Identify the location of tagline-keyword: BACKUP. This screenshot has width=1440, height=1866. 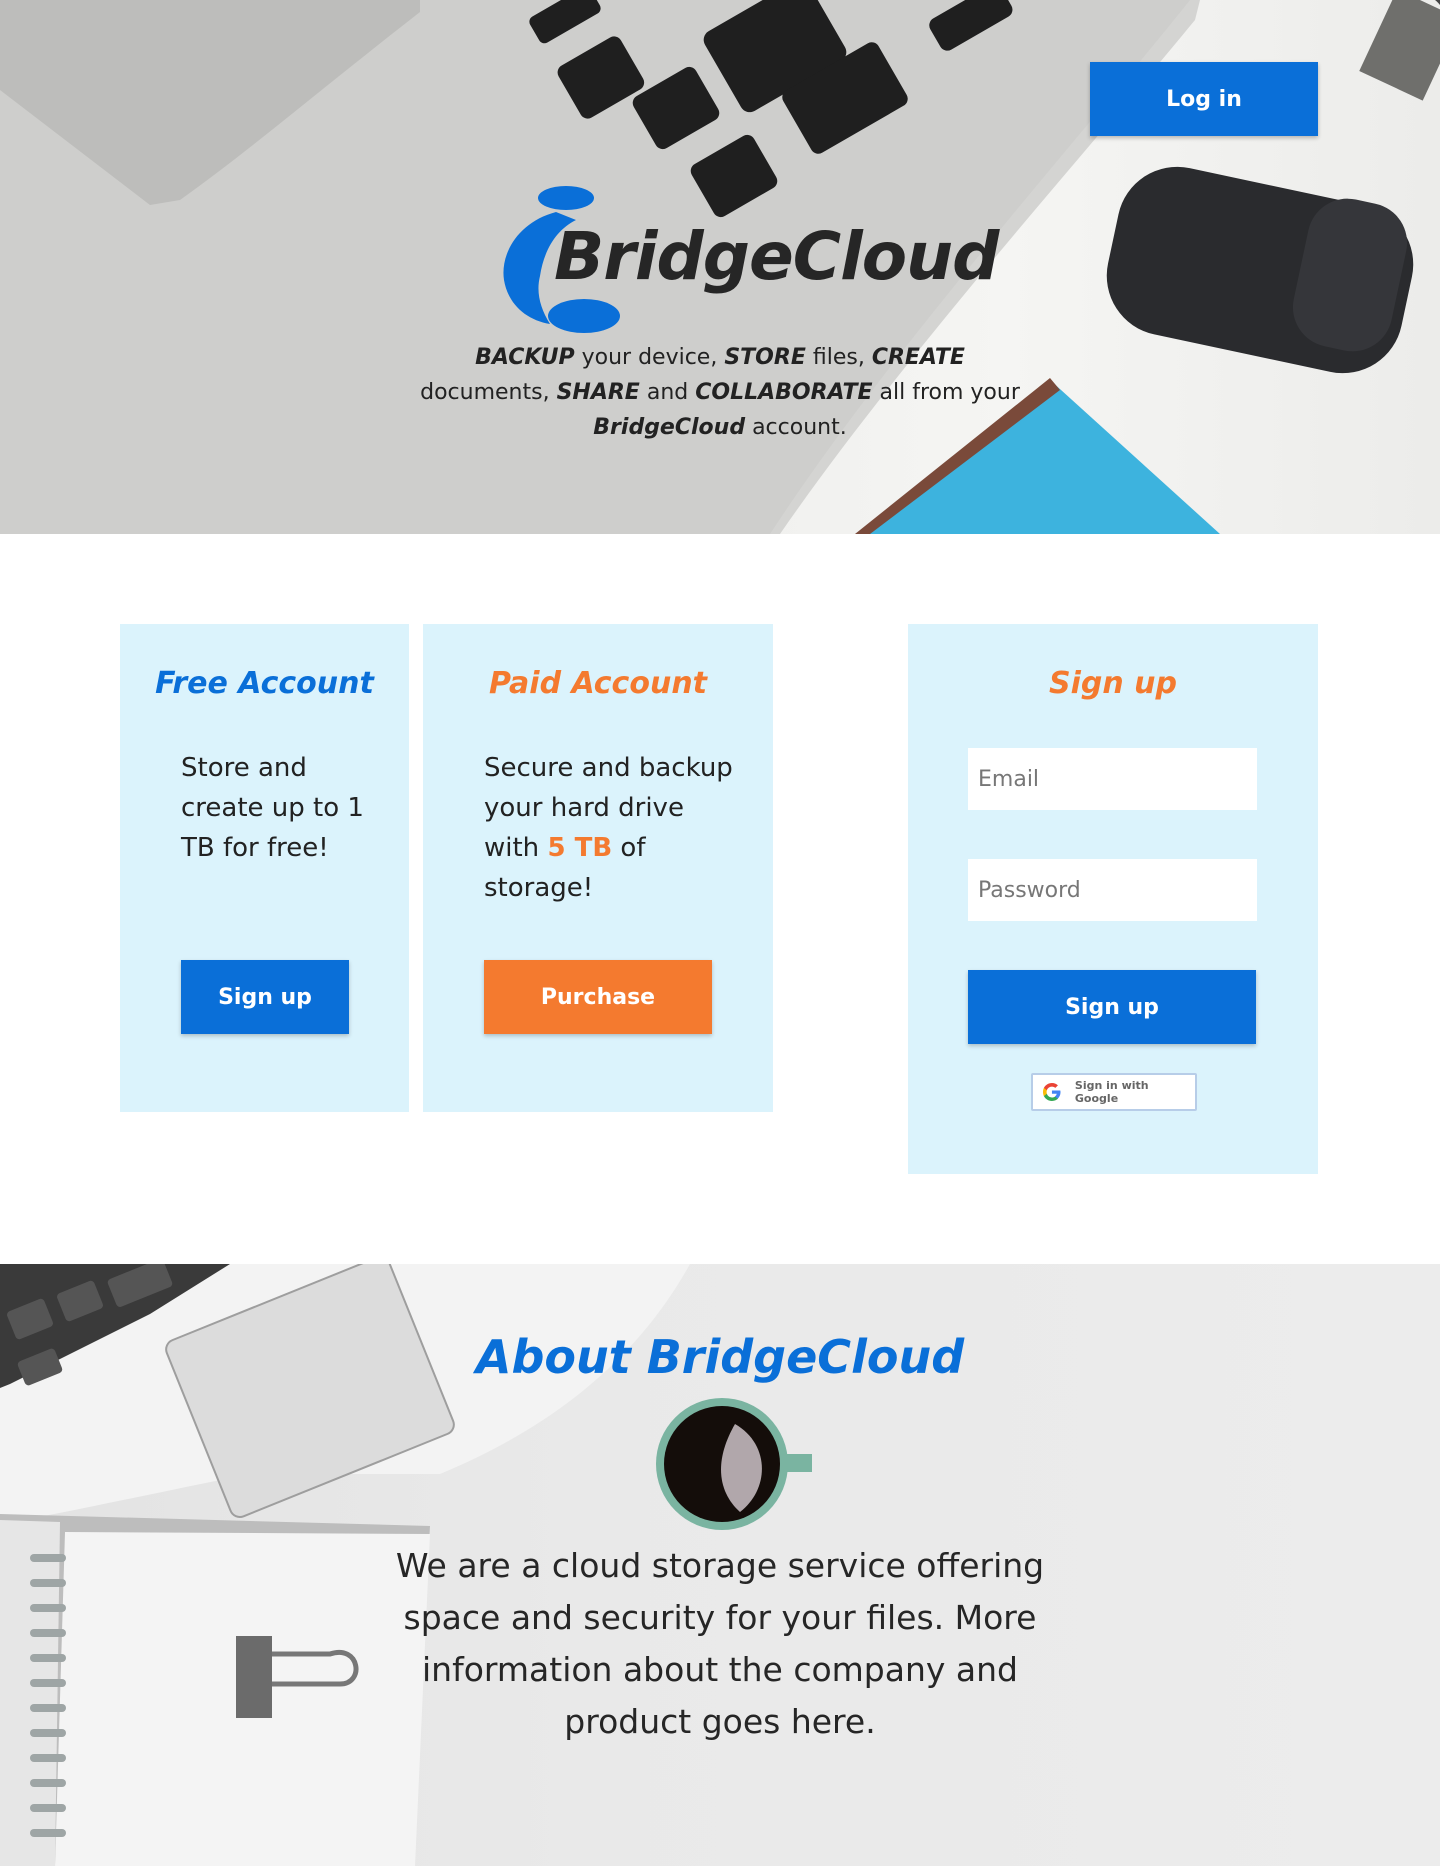
(525, 357).